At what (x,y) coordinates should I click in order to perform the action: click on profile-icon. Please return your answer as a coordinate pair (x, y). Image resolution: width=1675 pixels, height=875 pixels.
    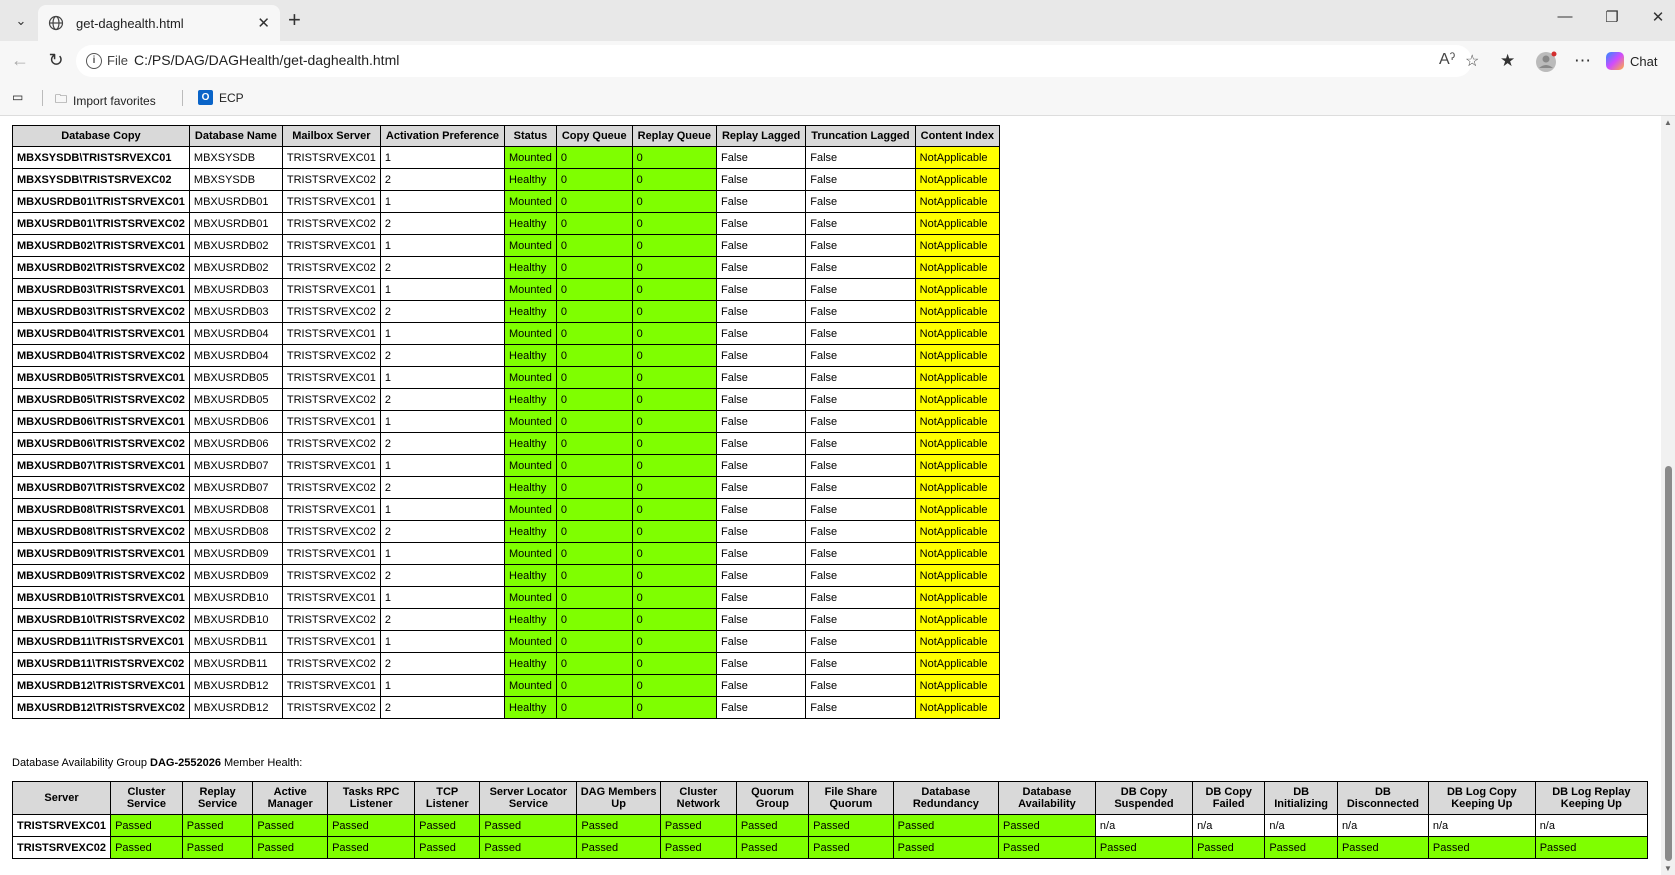
    Looking at the image, I should click on (1546, 64).